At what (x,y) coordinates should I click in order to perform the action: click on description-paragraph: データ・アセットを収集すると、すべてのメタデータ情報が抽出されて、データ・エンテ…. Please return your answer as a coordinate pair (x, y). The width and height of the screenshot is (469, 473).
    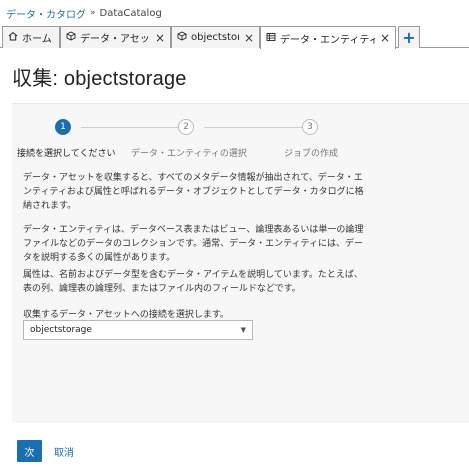
    Looking at the image, I should click on (193, 192).